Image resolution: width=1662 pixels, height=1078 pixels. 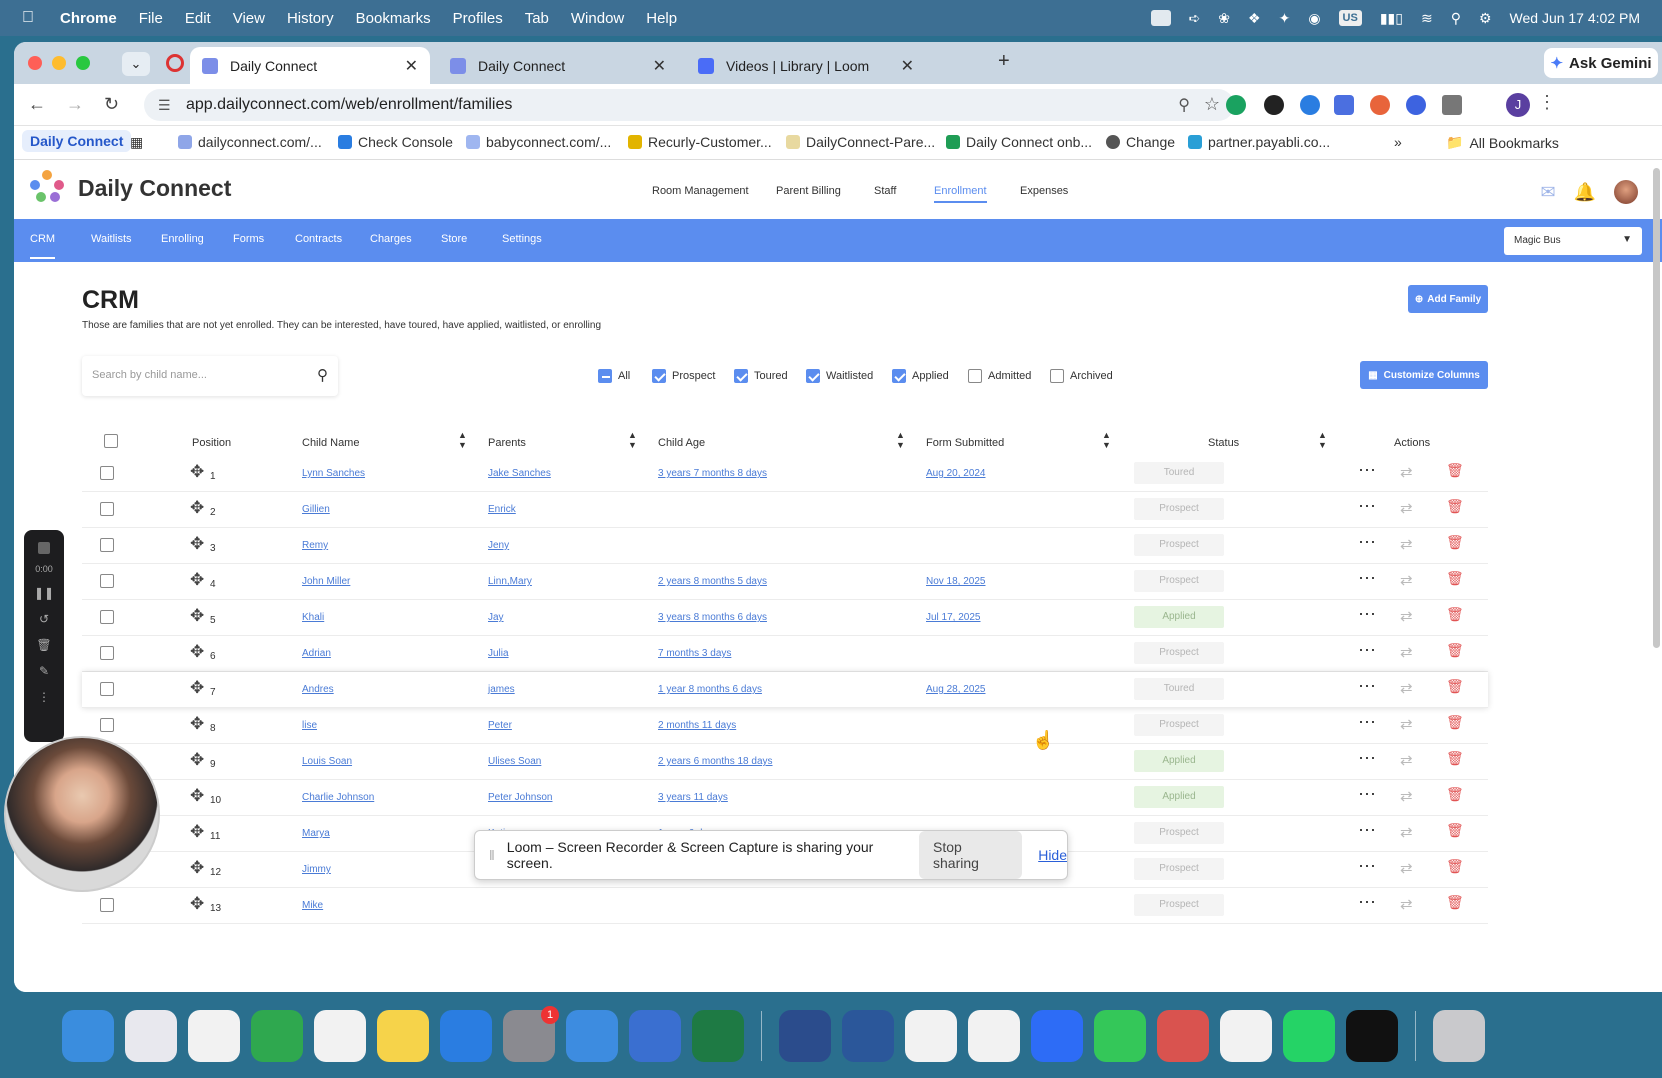 I want to click on draw-icon: ✎, so click(x=44, y=671).